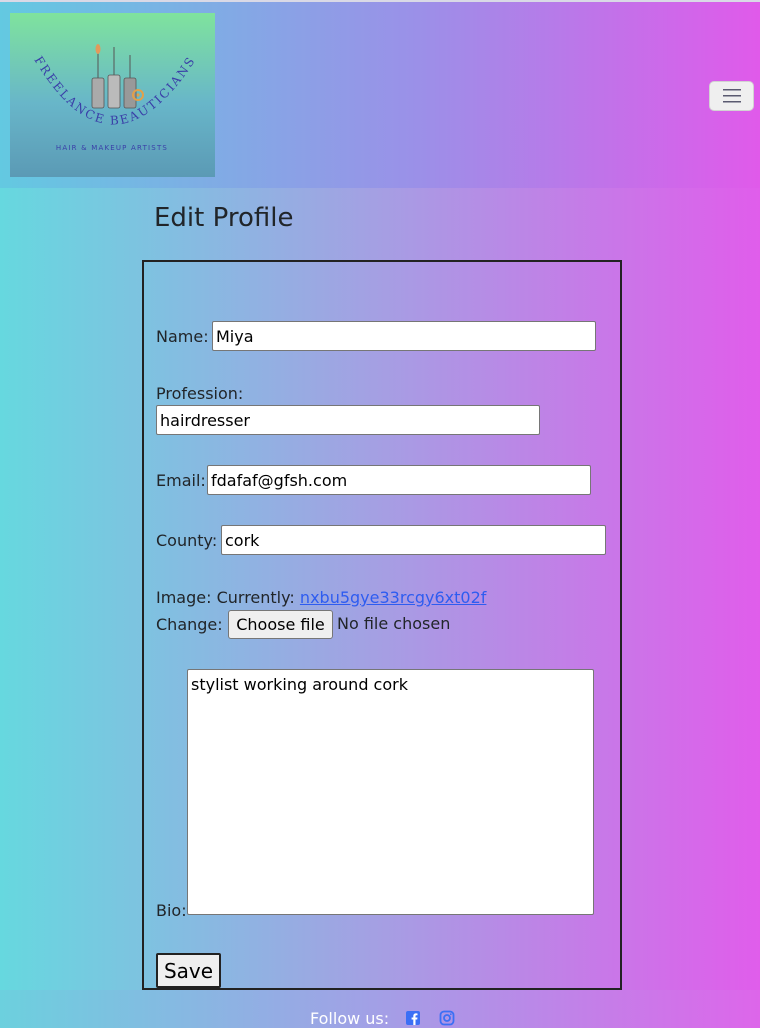 The image size is (760, 1028). What do you see at coordinates (399, 480) in the screenshot?
I see `email-input` at bounding box center [399, 480].